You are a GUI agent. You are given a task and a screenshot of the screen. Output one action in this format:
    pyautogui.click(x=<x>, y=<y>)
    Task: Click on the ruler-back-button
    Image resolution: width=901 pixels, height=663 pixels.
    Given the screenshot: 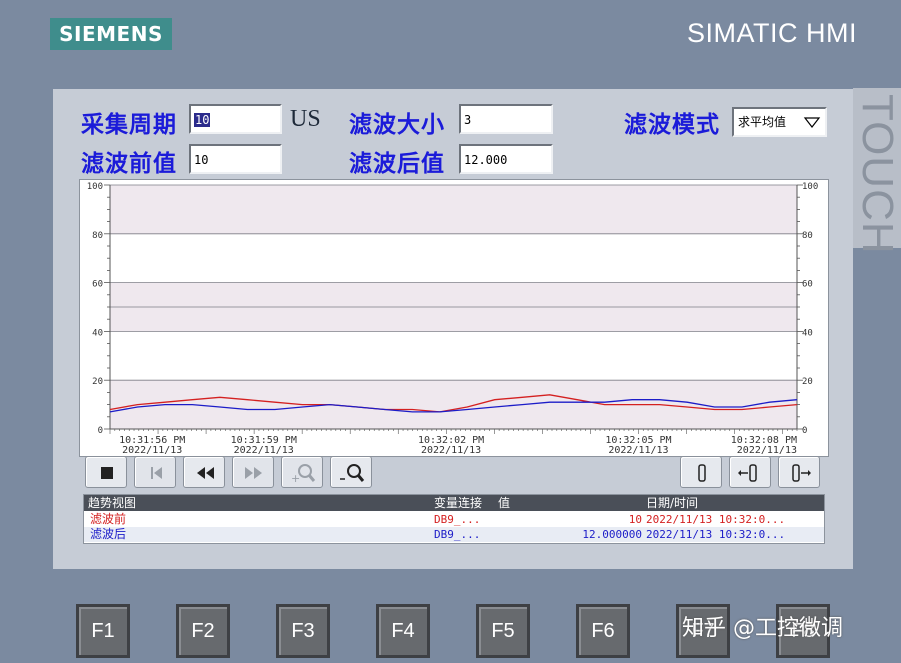 What is the action you would take?
    pyautogui.click(x=750, y=472)
    